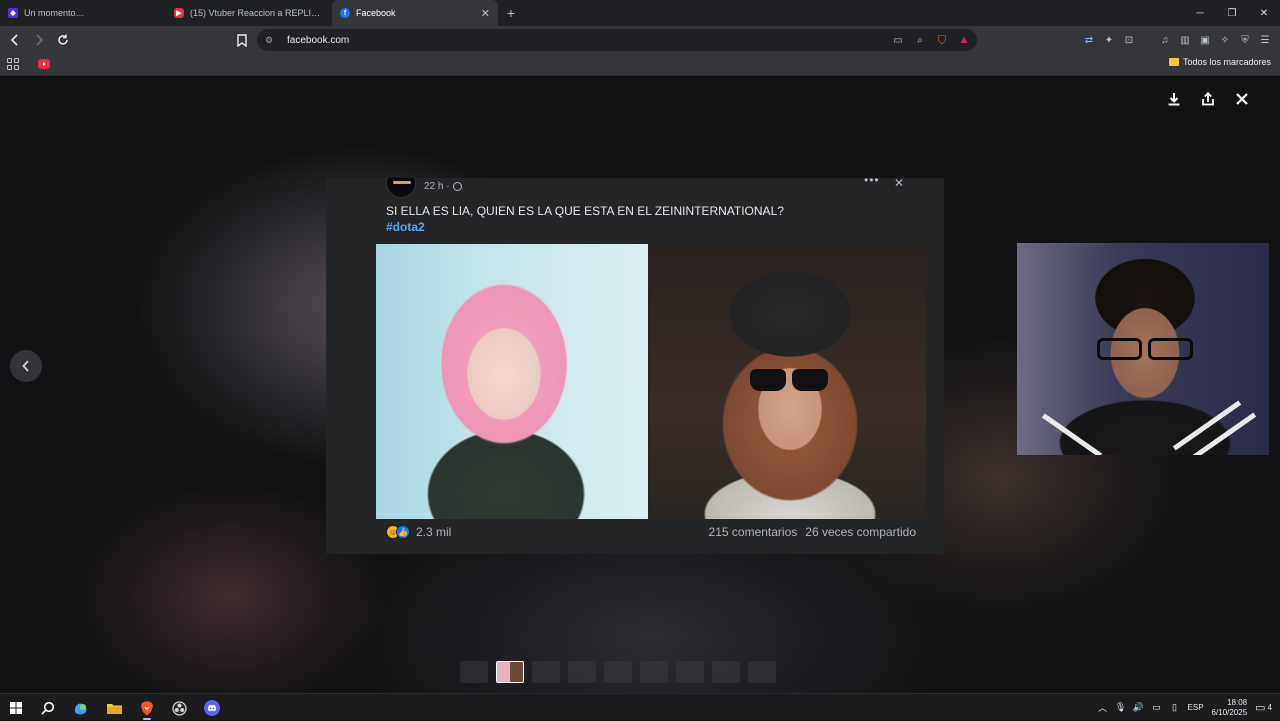 The width and height of the screenshot is (1280, 721). Describe the element at coordinates (1225, 40) in the screenshot. I see `leo-ai-icon: ✧` at that location.